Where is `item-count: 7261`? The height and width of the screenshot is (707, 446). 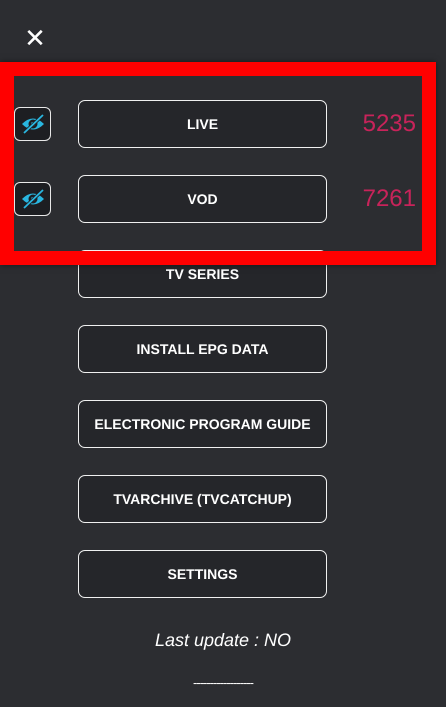
item-count: 7261 is located at coordinates (389, 198).